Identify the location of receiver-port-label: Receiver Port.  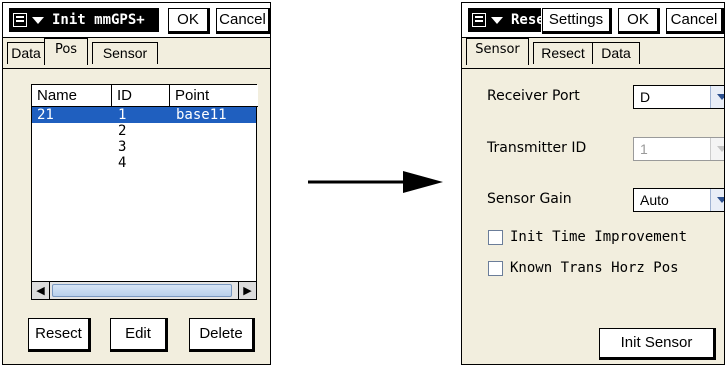
(533, 96).